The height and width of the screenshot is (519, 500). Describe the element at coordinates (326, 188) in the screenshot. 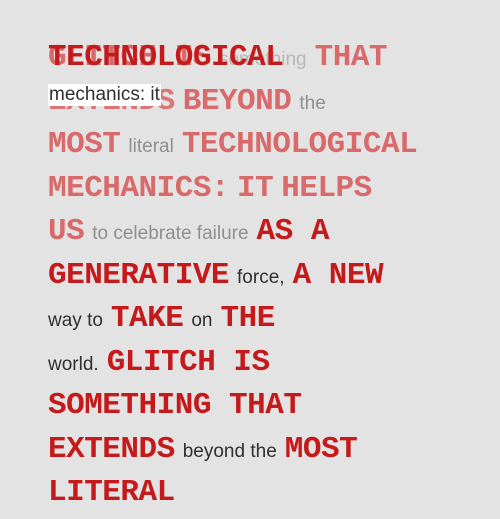

I see `word: HELPS` at that location.